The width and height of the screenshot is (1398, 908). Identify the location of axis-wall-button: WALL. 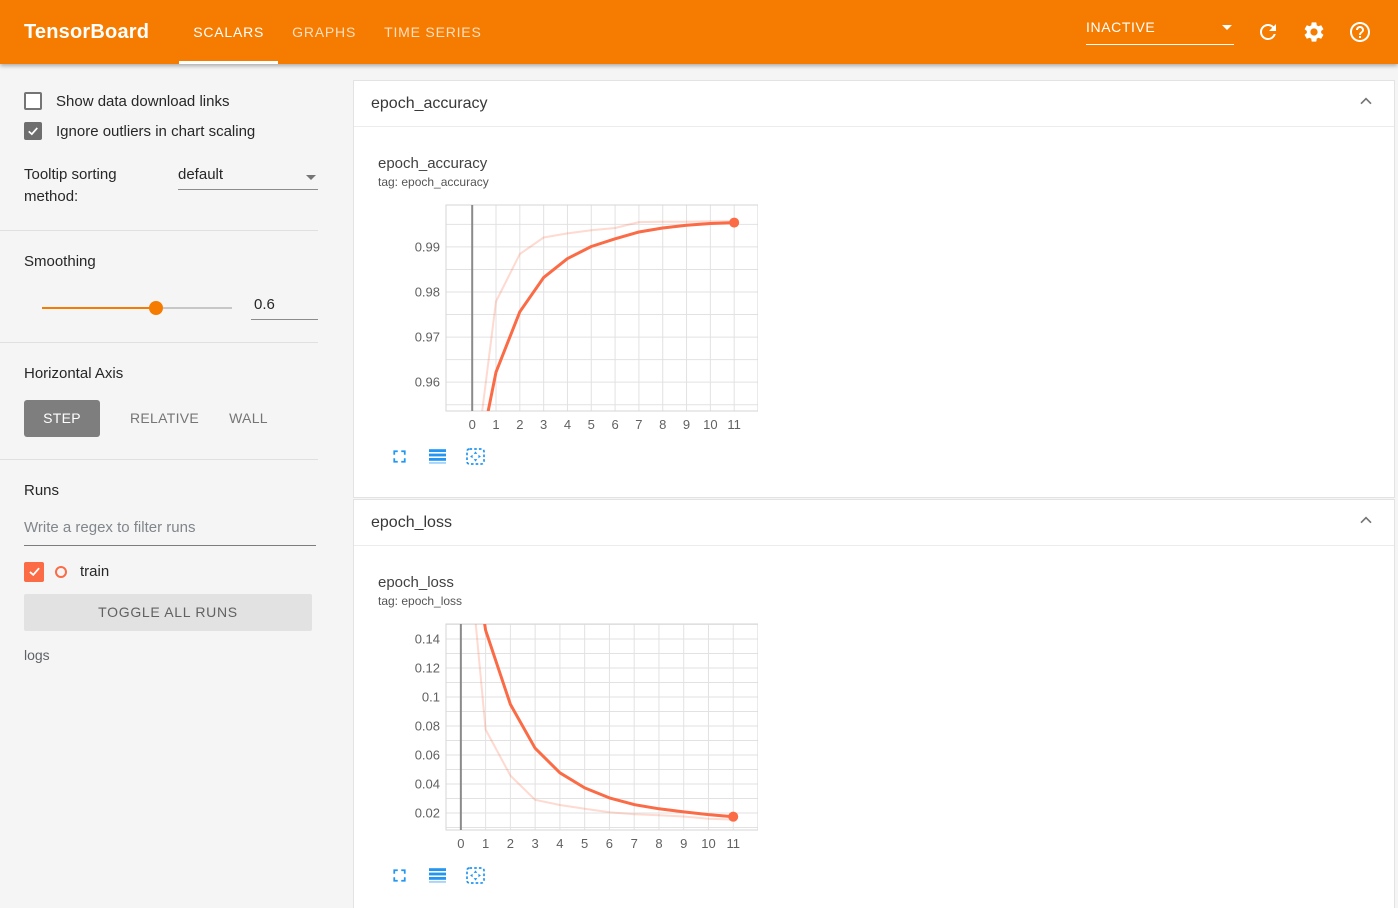
(248, 418).